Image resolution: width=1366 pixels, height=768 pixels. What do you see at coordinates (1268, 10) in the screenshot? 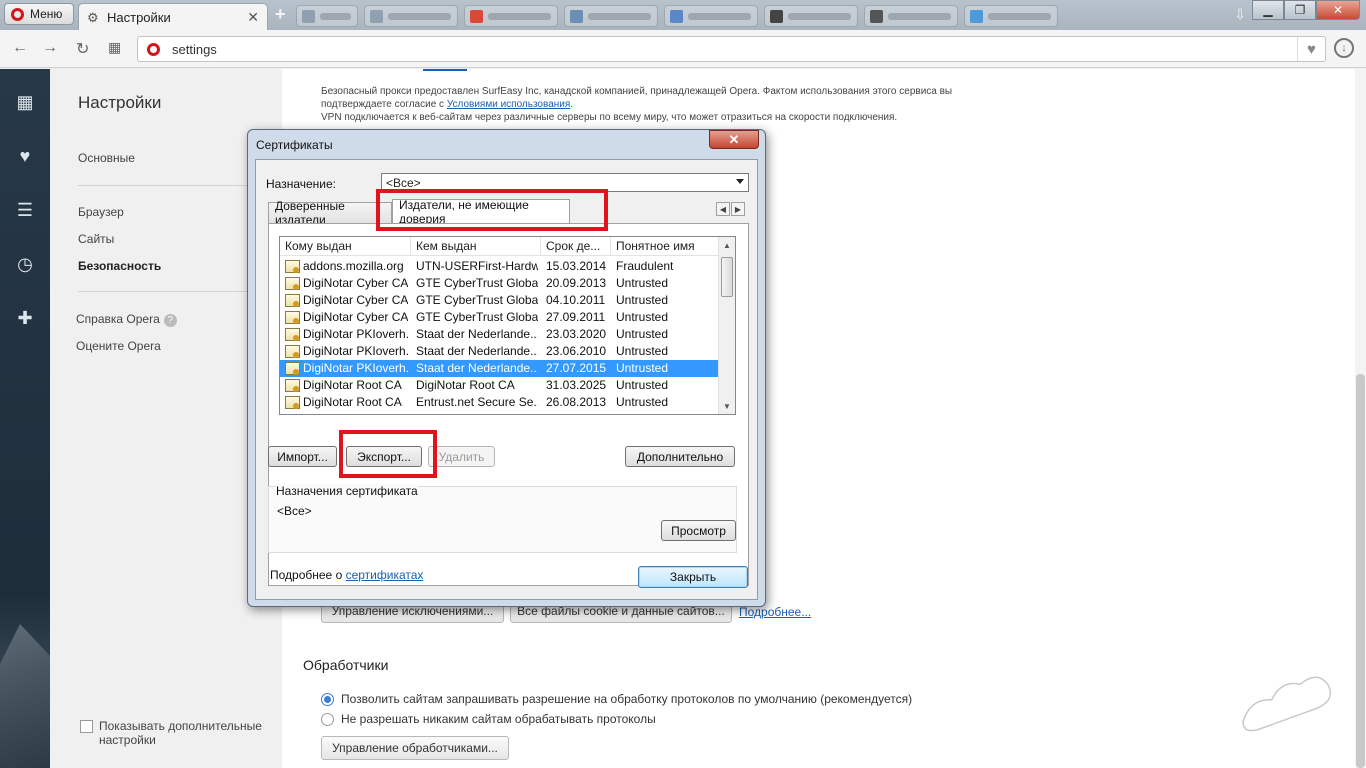
I see `minimize-button: ▁` at bounding box center [1268, 10].